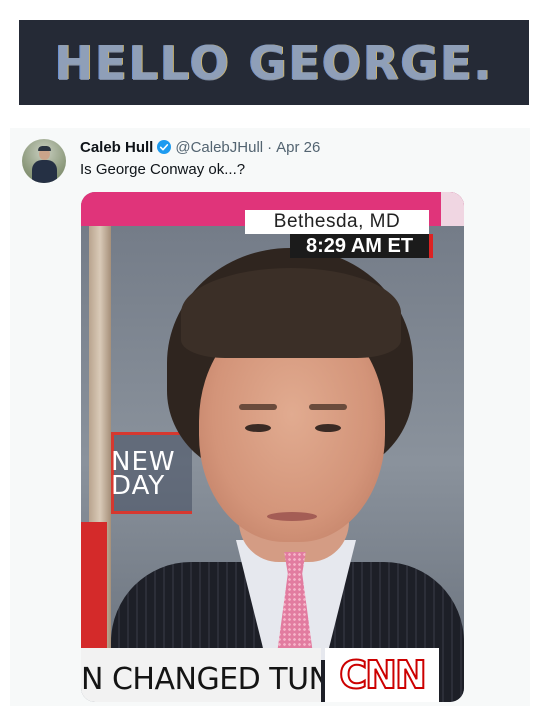 This screenshot has width=545, height=706. Describe the element at coordinates (201, 679) in the screenshot. I see `chyron-text: N CHANGED TUNE` at that location.